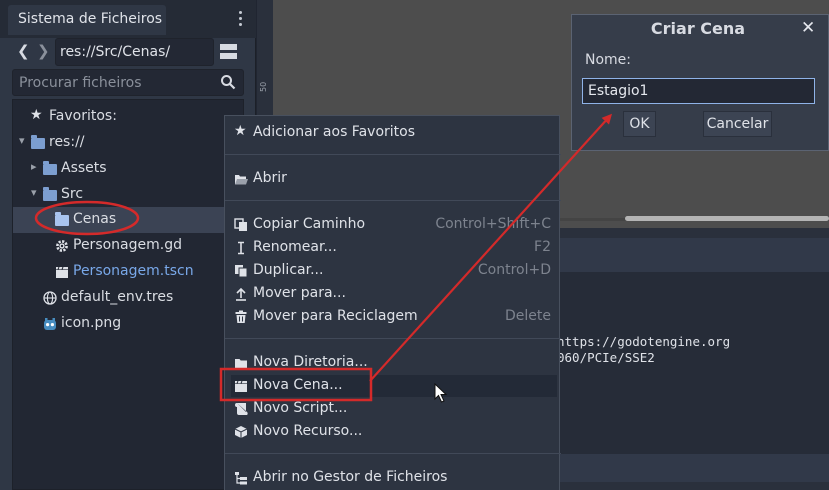 The image size is (829, 490). What do you see at coordinates (394, 133) in the screenshot?
I see `menu-item-add-favorites: ★ Adicionar aos Favoritos` at bounding box center [394, 133].